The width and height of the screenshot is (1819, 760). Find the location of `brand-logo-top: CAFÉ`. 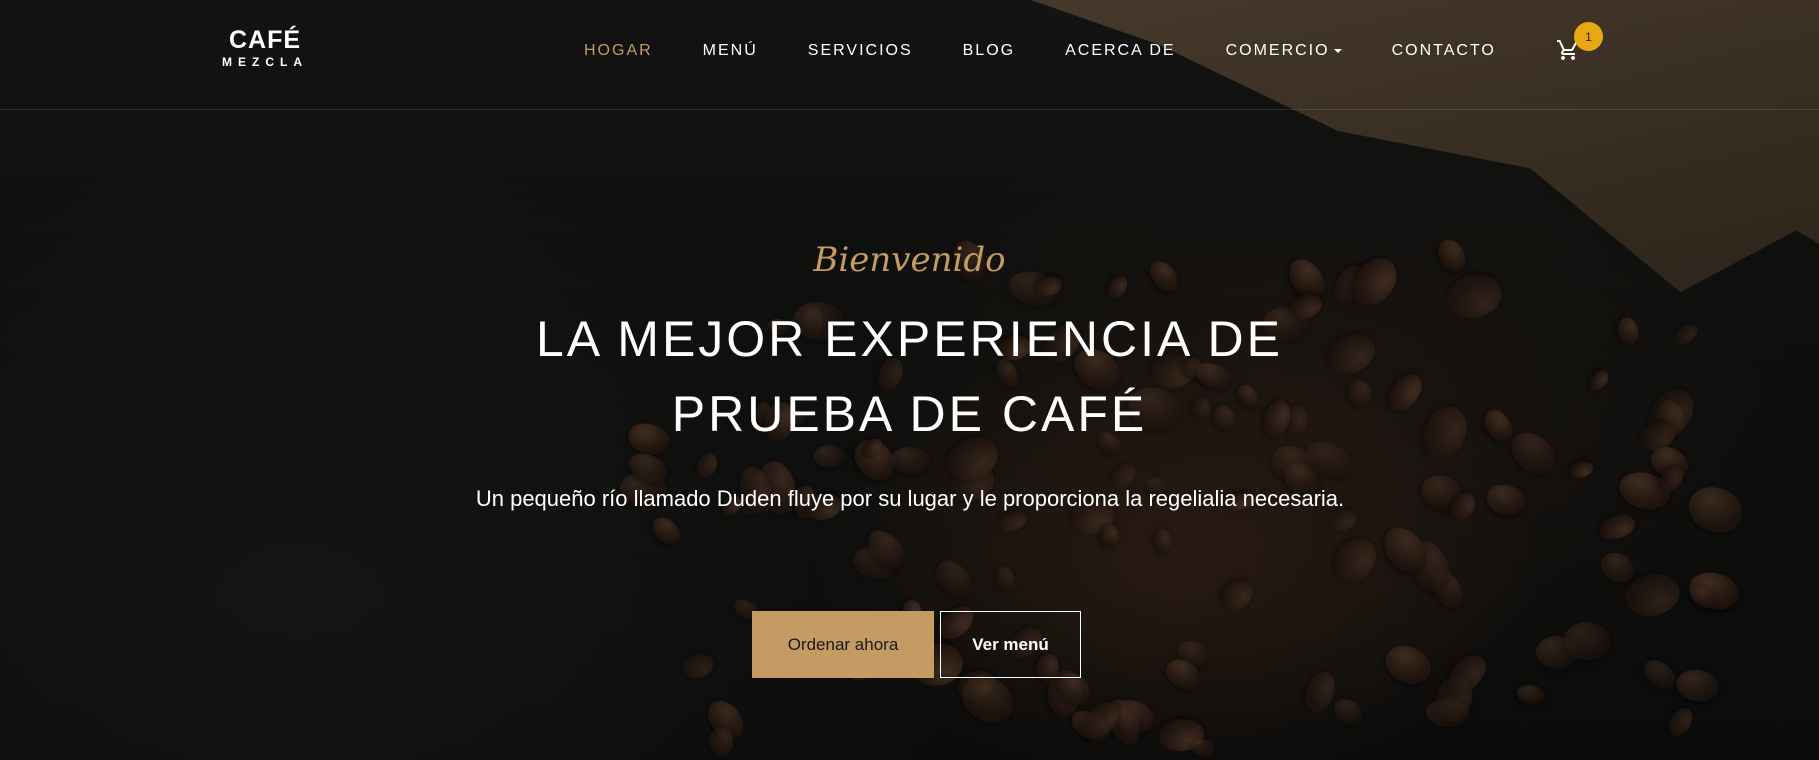

brand-logo-top: CAFÉ is located at coordinates (265, 40).